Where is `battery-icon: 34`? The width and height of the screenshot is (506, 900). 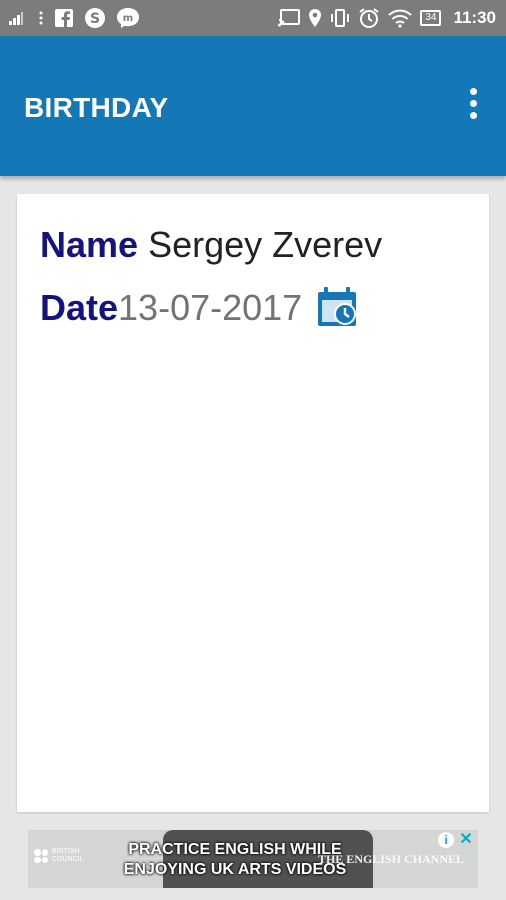
battery-icon: 34 is located at coordinates (431, 18).